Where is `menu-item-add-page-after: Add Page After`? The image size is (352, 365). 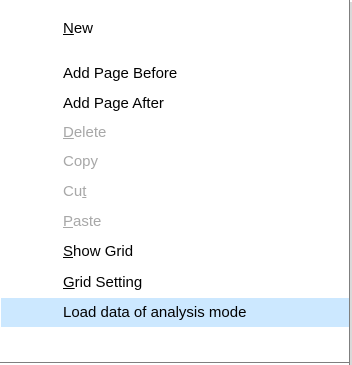 menu-item-add-page-after: Add Page After is located at coordinates (175, 103).